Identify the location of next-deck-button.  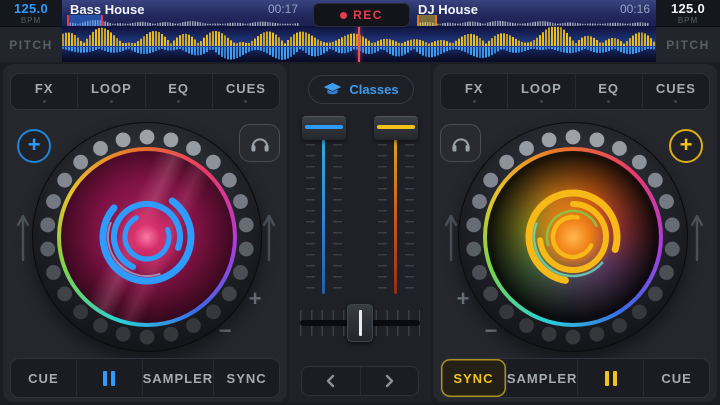
(389, 381).